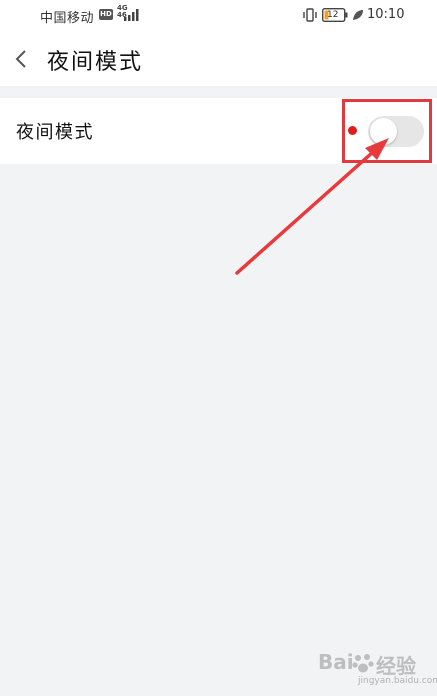 The width and height of the screenshot is (437, 696). What do you see at coordinates (397, 681) in the screenshot?
I see `watermark-url: jingyan.baidu.com` at bounding box center [397, 681].